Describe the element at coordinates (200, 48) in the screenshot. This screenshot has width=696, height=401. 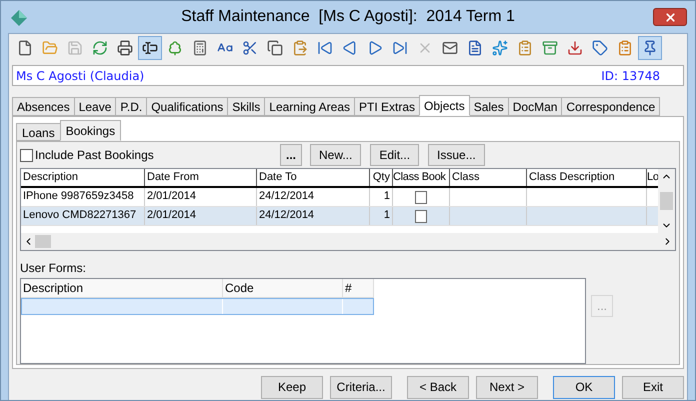
I see `calculator-icon` at that location.